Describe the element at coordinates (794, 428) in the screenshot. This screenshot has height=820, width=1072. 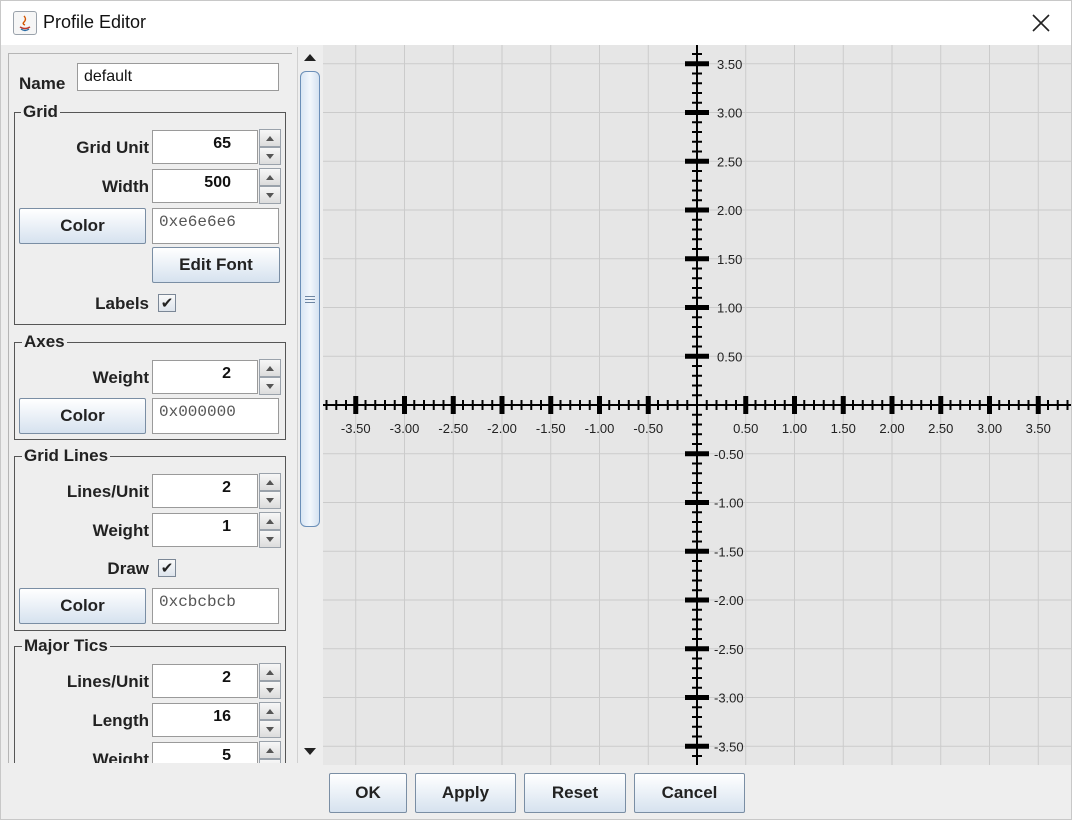
I see `x-tick-label: 1.00` at that location.